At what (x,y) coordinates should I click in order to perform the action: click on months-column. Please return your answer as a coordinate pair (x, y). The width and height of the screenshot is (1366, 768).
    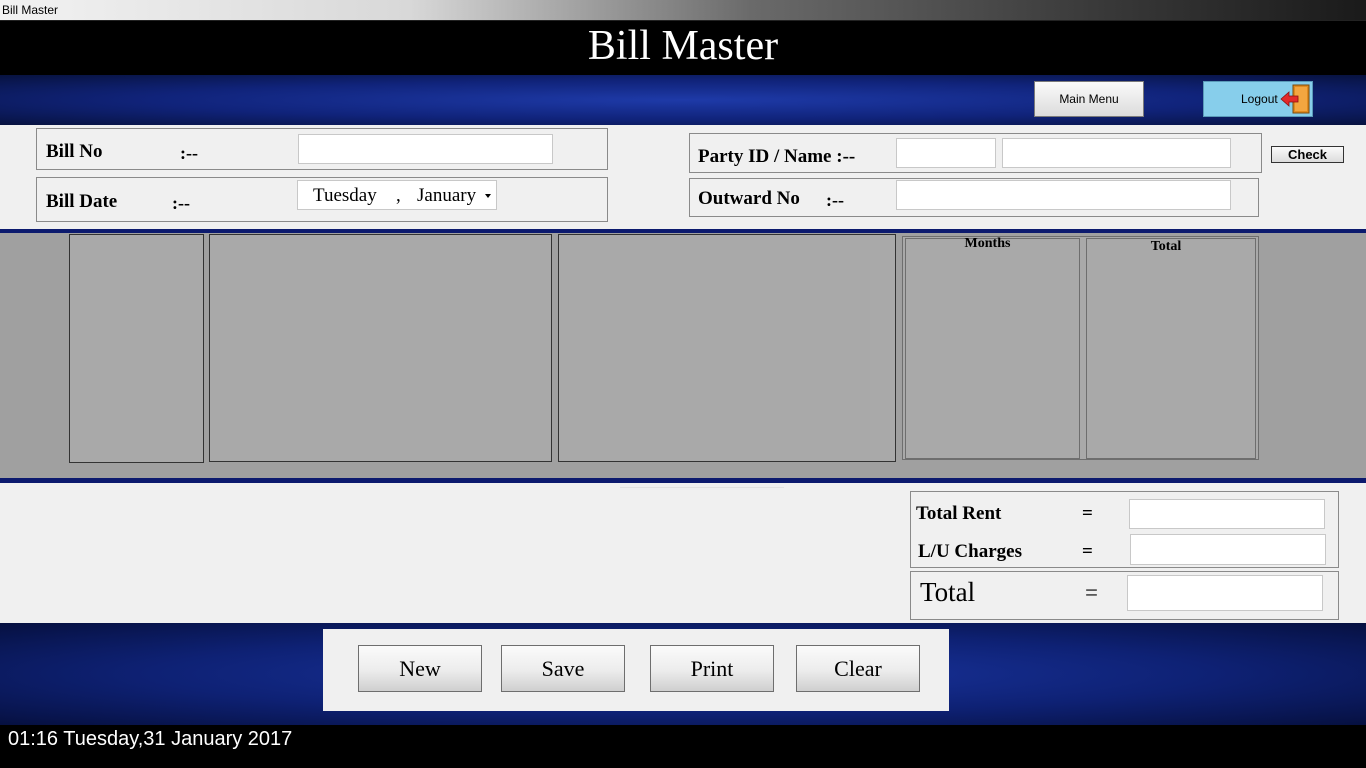
    Looking at the image, I should click on (992, 348).